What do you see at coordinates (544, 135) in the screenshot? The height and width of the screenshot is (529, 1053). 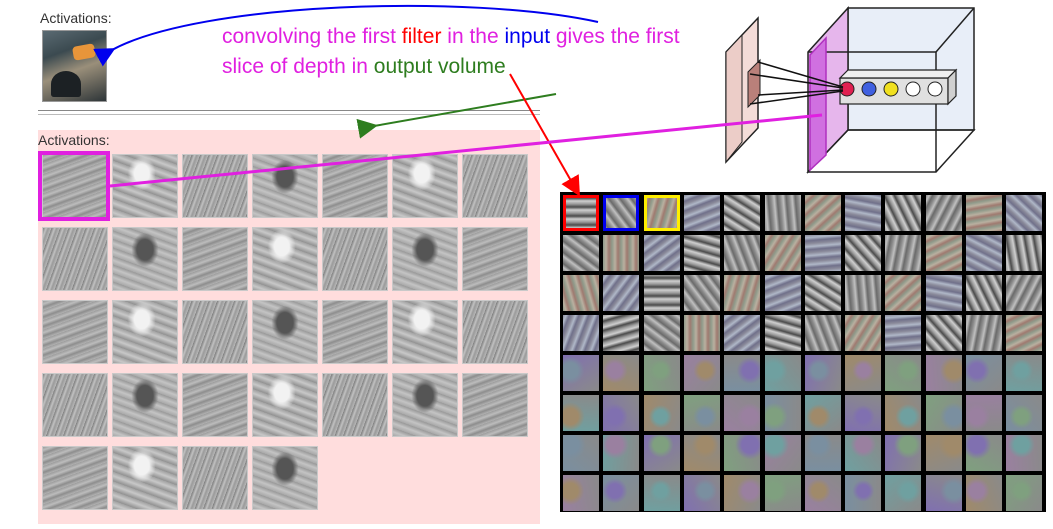 I see `filter-arrow` at bounding box center [544, 135].